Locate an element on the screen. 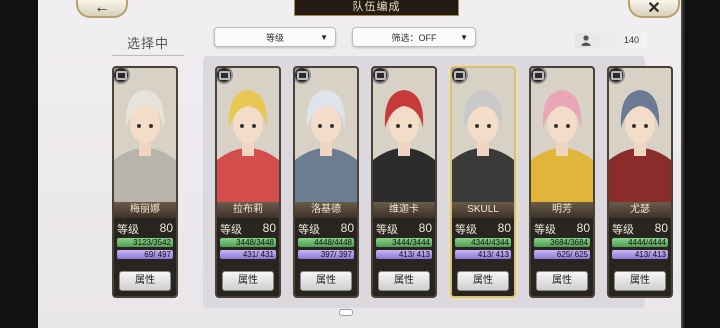  mp-bar: 431/ 431 is located at coordinates (248, 254).